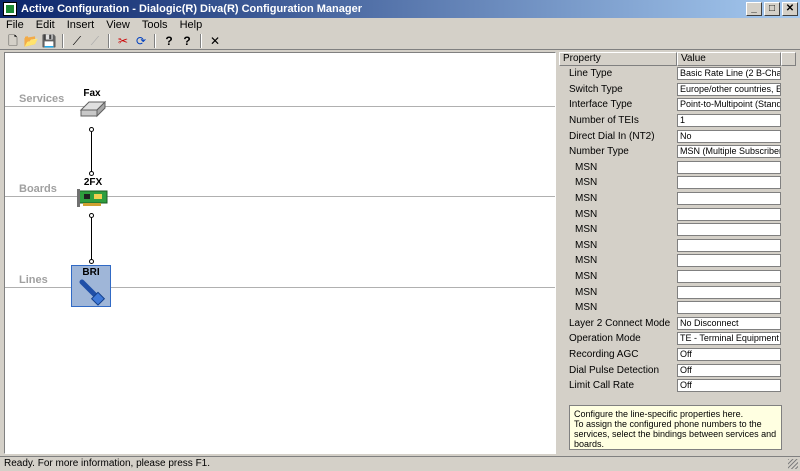 The width and height of the screenshot is (800, 471). What do you see at coordinates (92, 292) in the screenshot?
I see `bri-cable-icon` at bounding box center [92, 292].